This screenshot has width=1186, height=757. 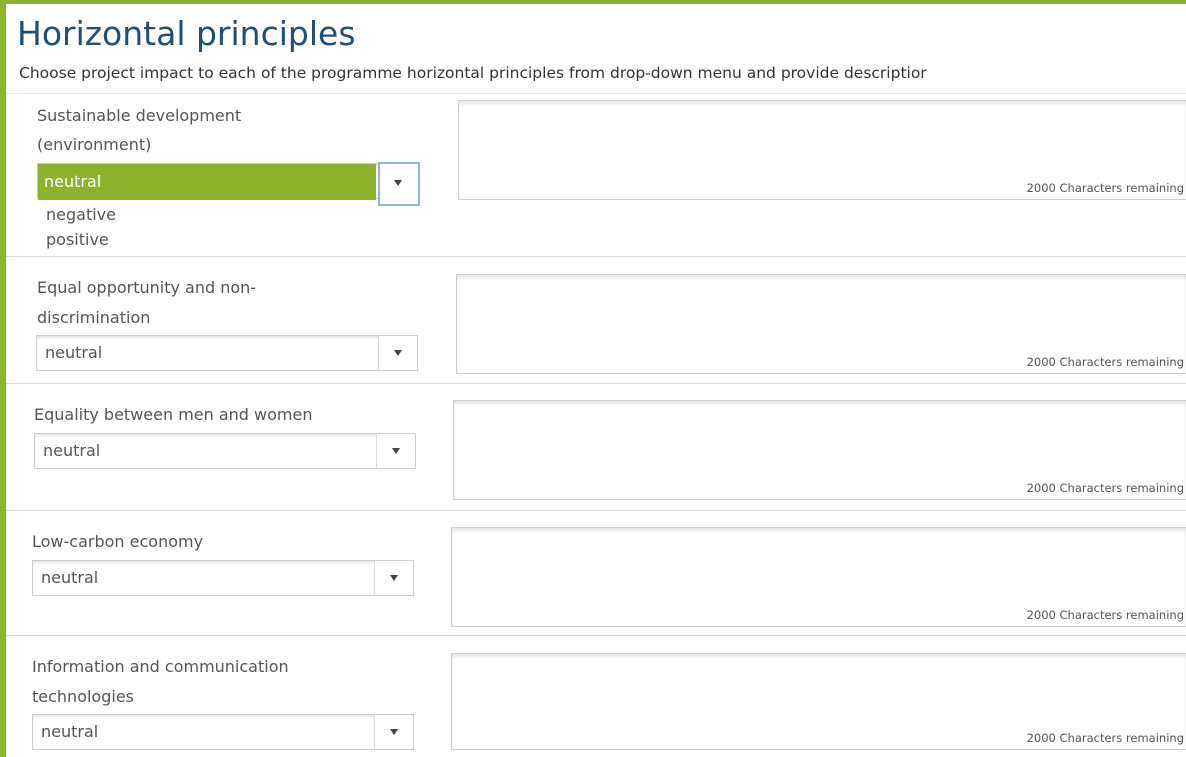 I want to click on principle-label: Equality between men and women, so click(x=173, y=414).